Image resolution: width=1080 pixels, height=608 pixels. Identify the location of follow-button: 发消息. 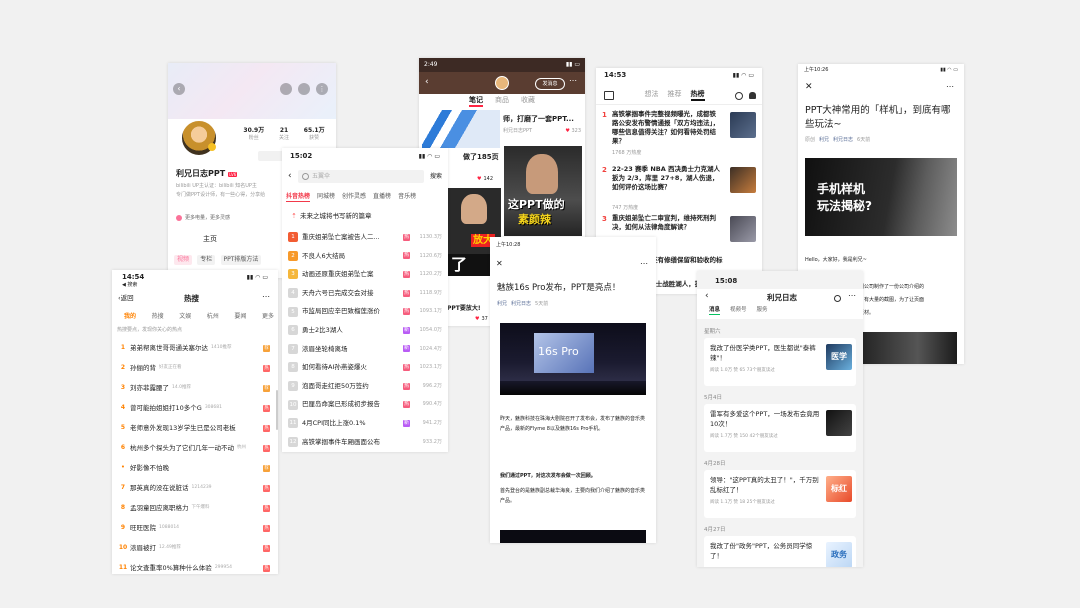
(550, 84).